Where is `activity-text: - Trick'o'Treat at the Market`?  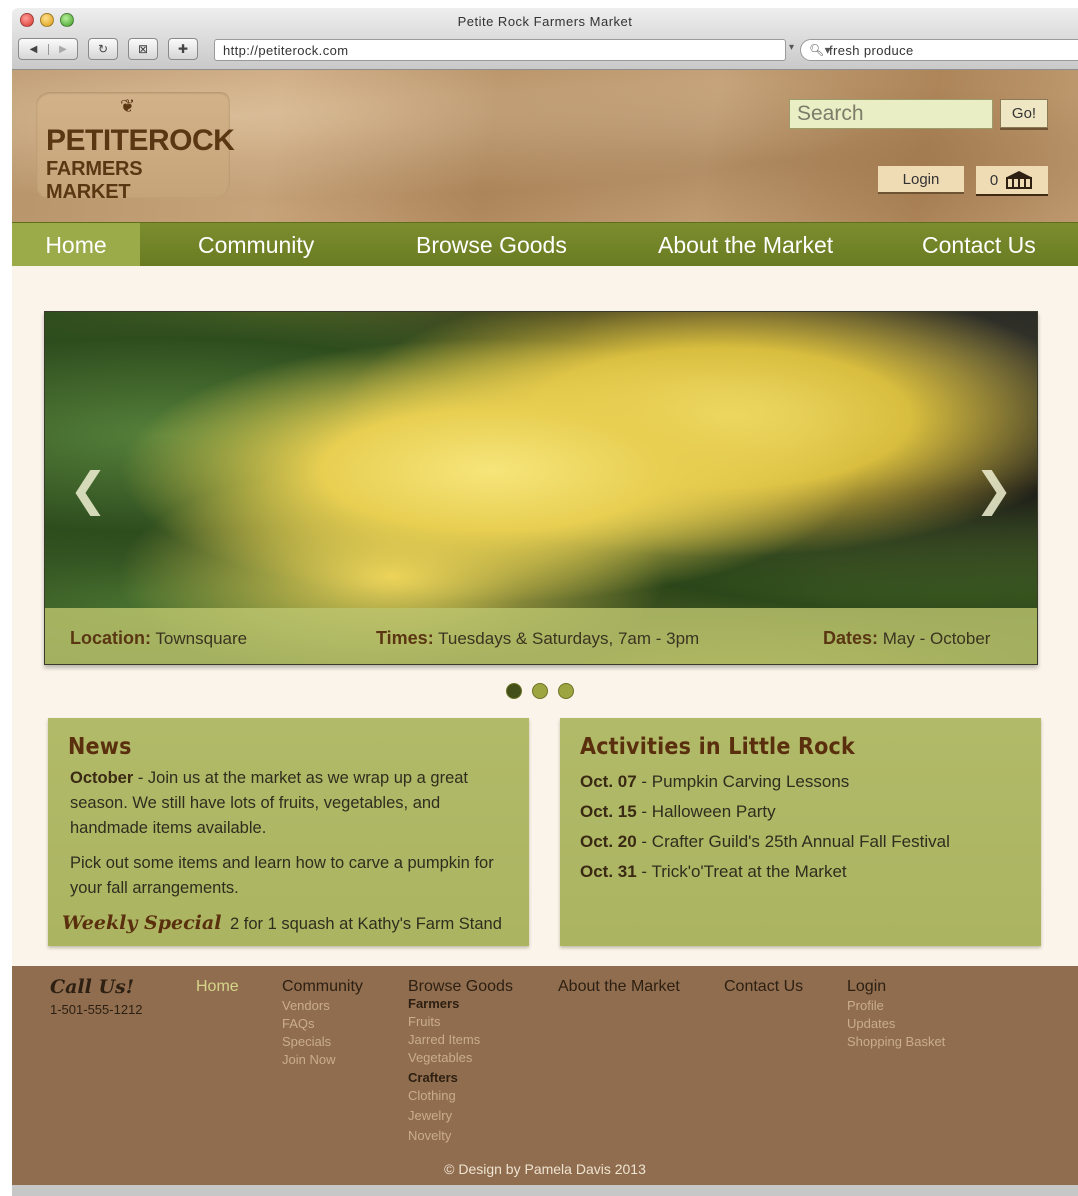
activity-text: - Trick'o'Treat at the Market is located at coordinates (741, 871).